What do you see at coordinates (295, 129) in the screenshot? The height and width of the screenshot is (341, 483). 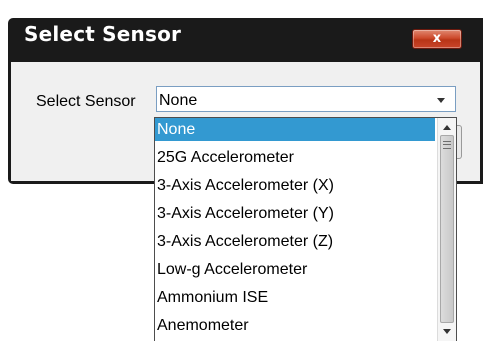 I see `dropdown-option: None` at bounding box center [295, 129].